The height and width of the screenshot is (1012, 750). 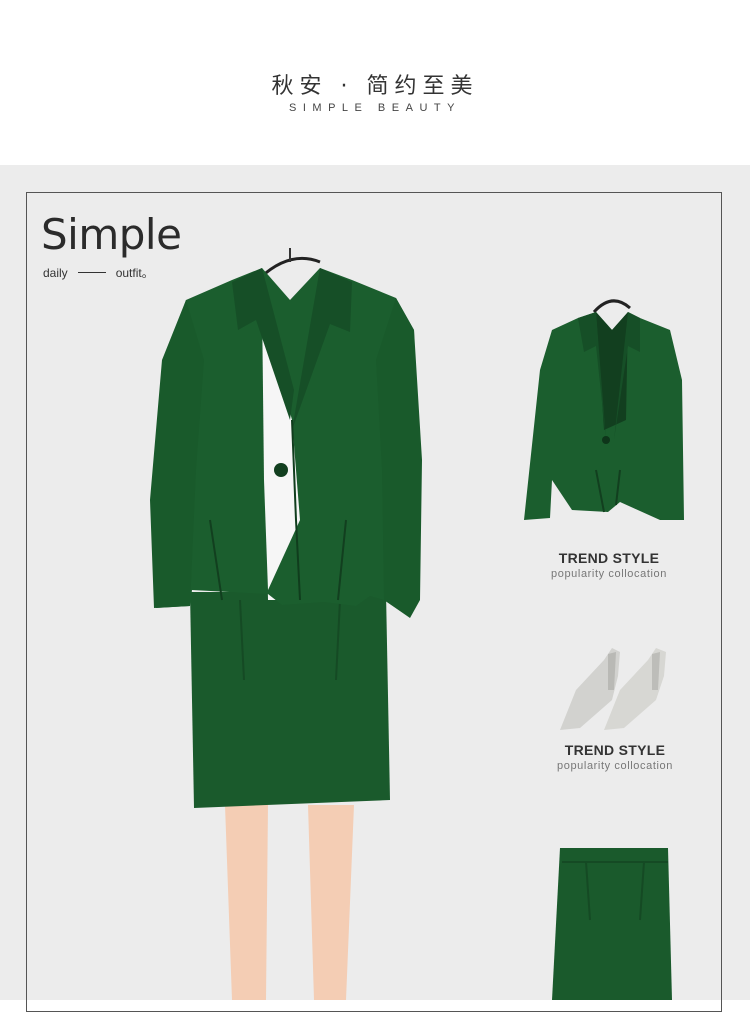 What do you see at coordinates (604, 409) in the screenshot?
I see `blazer-product-image` at bounding box center [604, 409].